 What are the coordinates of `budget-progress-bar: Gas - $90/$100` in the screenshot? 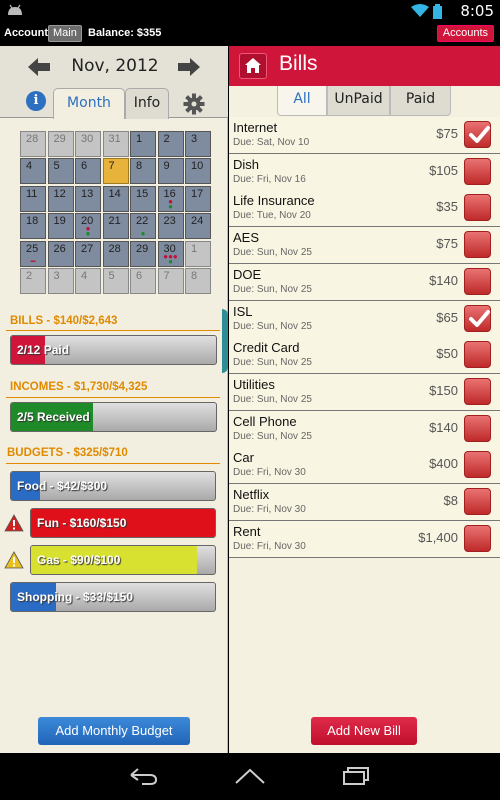 It's located at (123, 560).